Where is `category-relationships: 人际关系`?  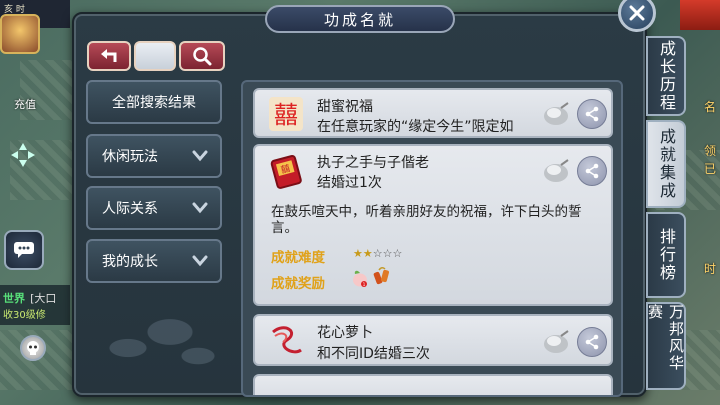
category-relationships: 人际关系 is located at coordinates (154, 208).